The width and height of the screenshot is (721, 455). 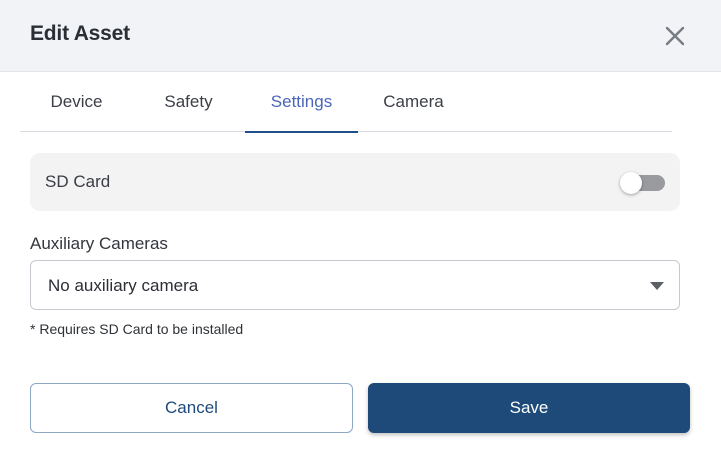 What do you see at coordinates (355, 285) in the screenshot?
I see `auxiliary-cameras-select: No auxiliary camera` at bounding box center [355, 285].